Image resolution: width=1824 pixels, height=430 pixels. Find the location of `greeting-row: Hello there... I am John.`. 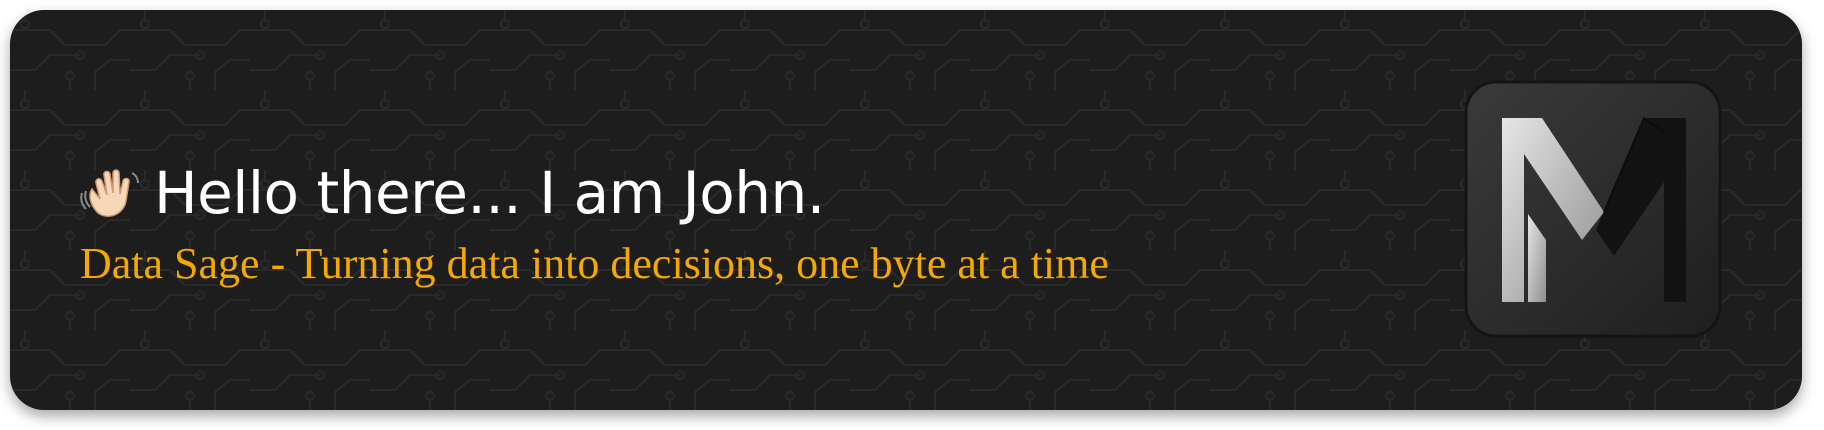

greeting-row: Hello there... I am John. is located at coordinates (452, 193).